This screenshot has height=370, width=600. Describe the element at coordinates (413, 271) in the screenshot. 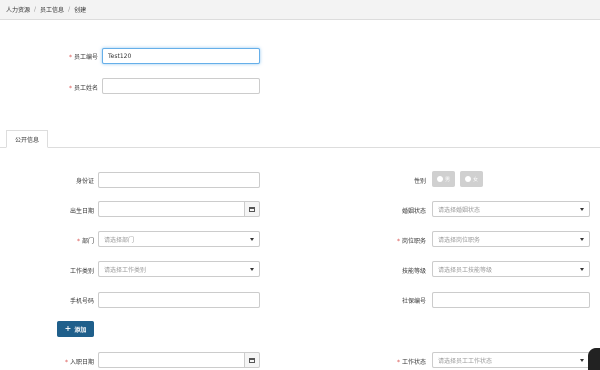

I see `tech-level-label: 技能等级` at that location.